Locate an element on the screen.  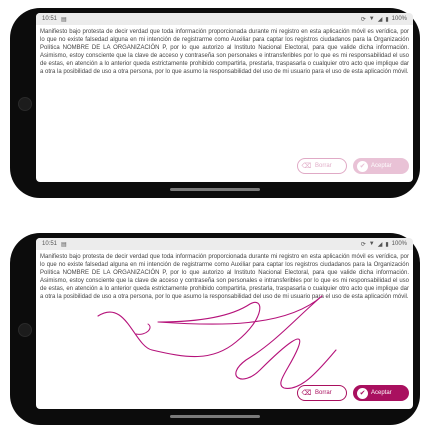
battery-icon: ▮ is located at coordinates (387, 19).